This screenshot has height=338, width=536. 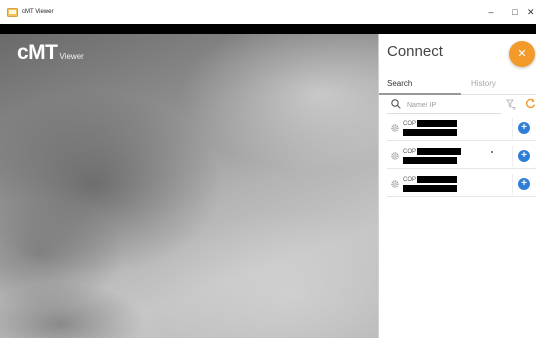 I want to click on app-logo: cMT Viewer, so click(x=50, y=53).